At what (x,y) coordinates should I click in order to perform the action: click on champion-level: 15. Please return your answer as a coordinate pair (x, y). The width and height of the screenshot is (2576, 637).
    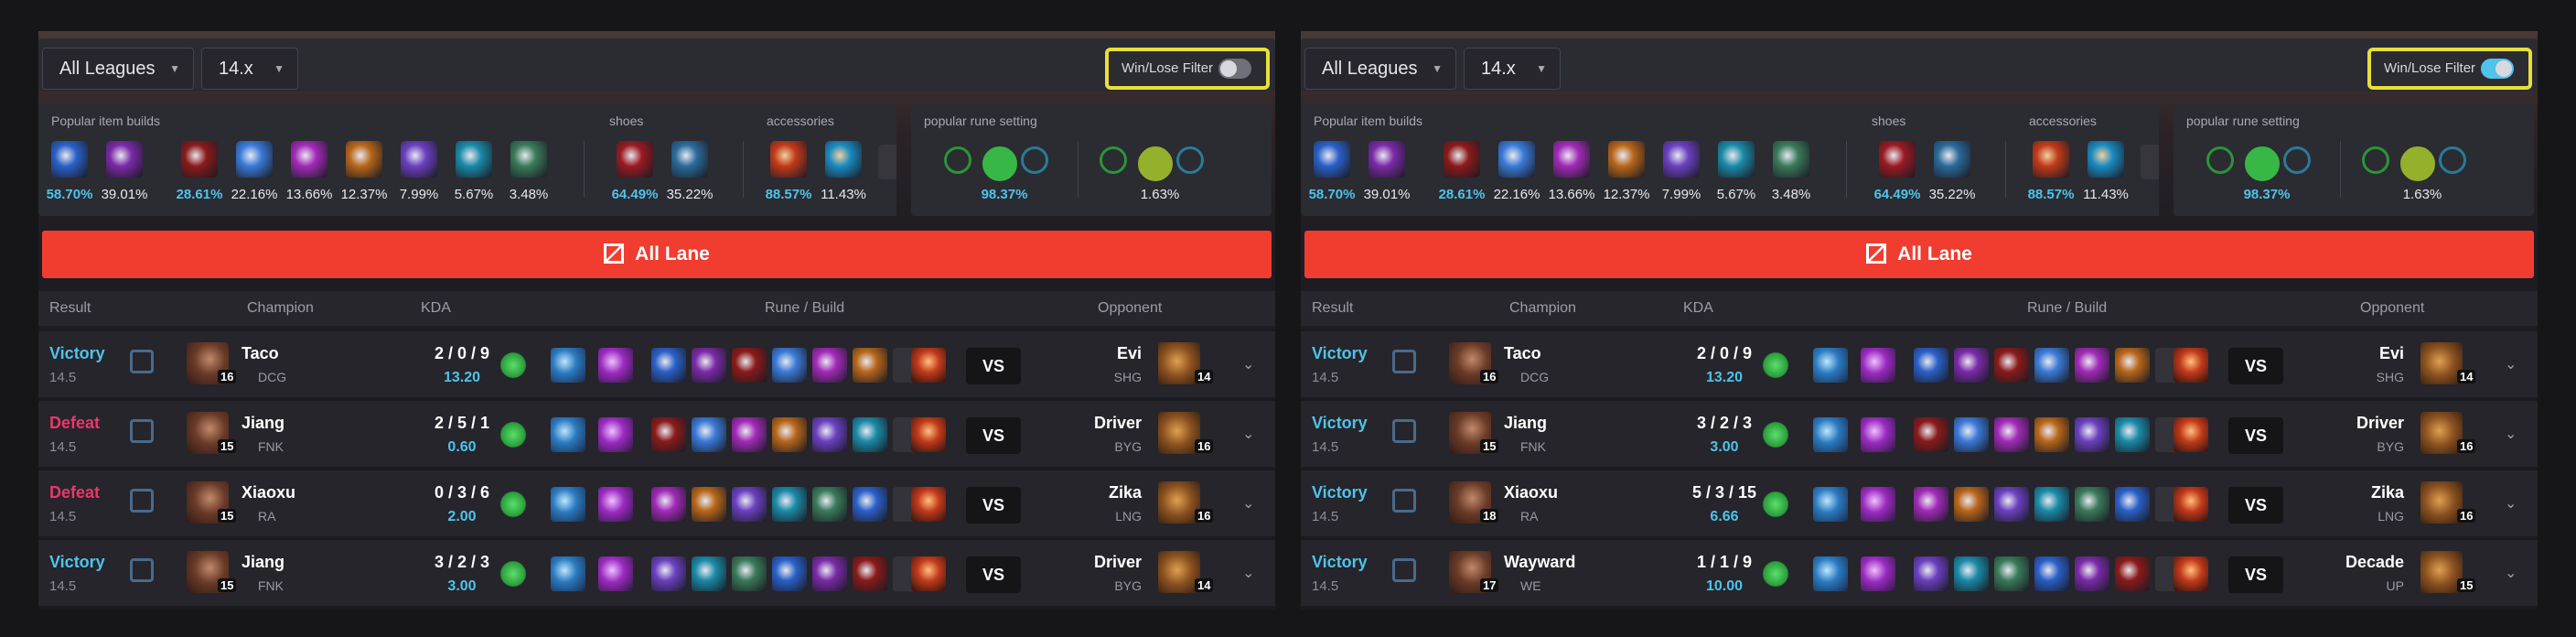
    Looking at the image, I should click on (1489, 446).